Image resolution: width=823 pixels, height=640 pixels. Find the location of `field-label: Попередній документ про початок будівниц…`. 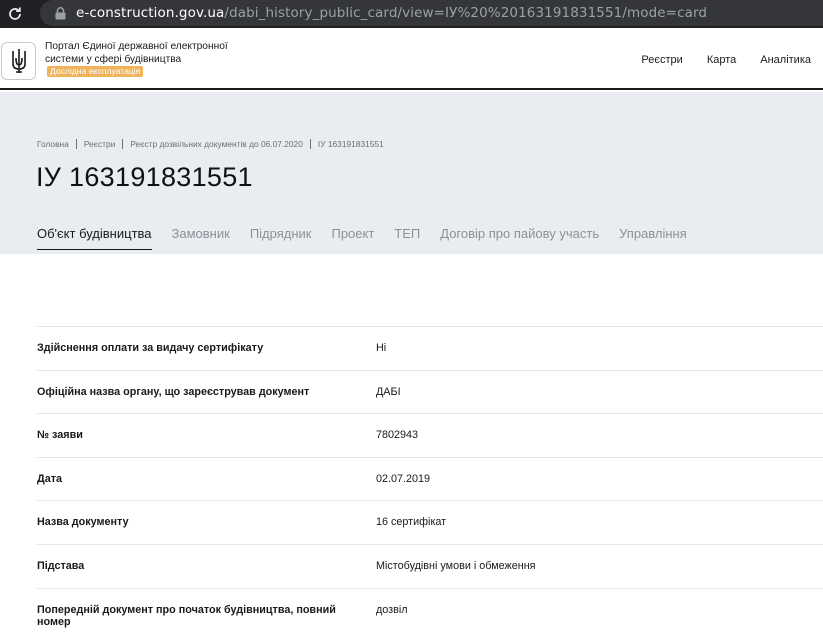

field-label: Попередній документ про початок будівниц… is located at coordinates (186, 616).